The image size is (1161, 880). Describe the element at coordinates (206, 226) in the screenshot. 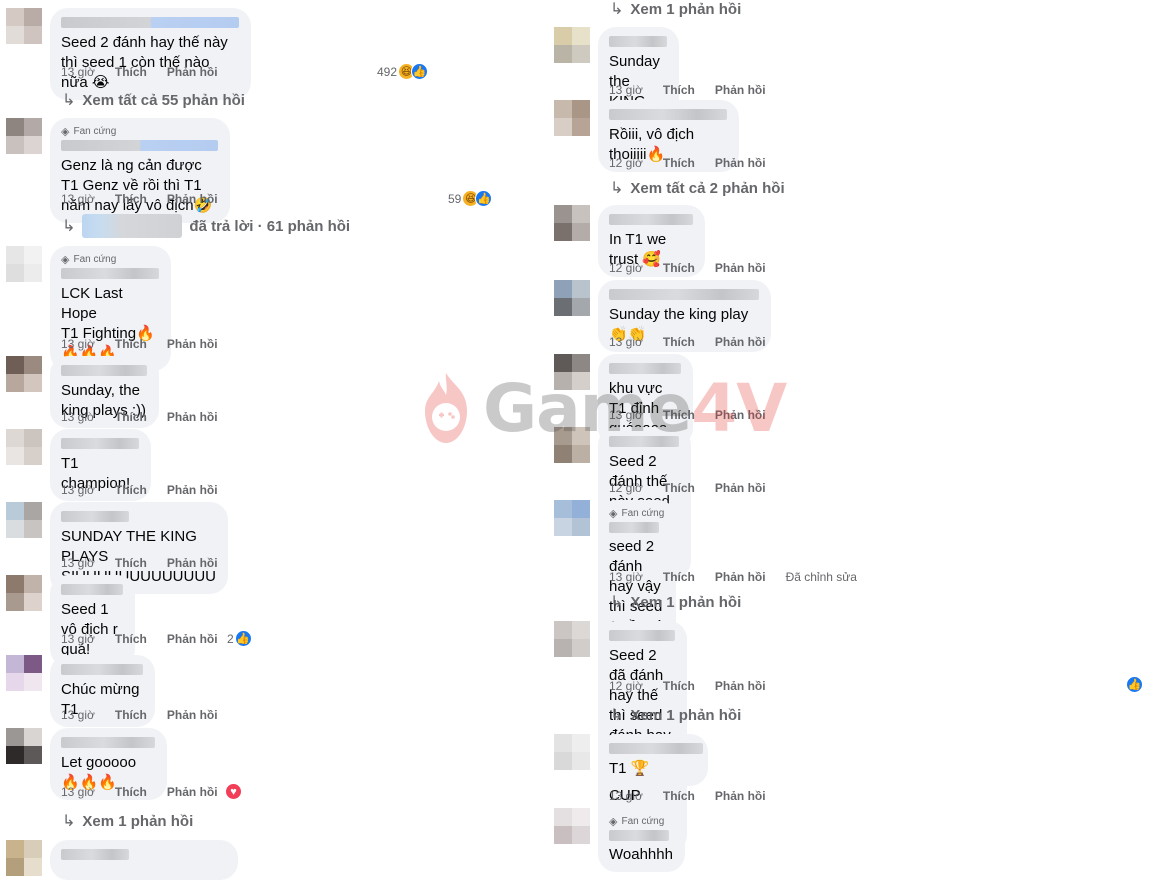

I see `view-replies-link: ↳ đã trả lời · 61 phản hồi` at that location.